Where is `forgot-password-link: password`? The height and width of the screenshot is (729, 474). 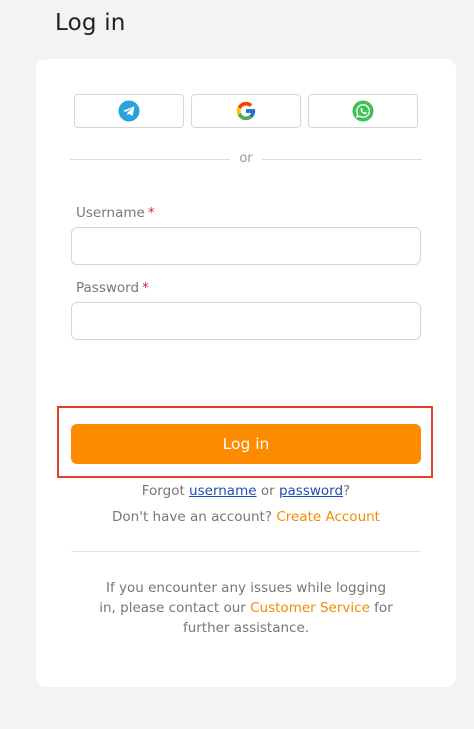
forgot-password-link: password is located at coordinates (311, 491).